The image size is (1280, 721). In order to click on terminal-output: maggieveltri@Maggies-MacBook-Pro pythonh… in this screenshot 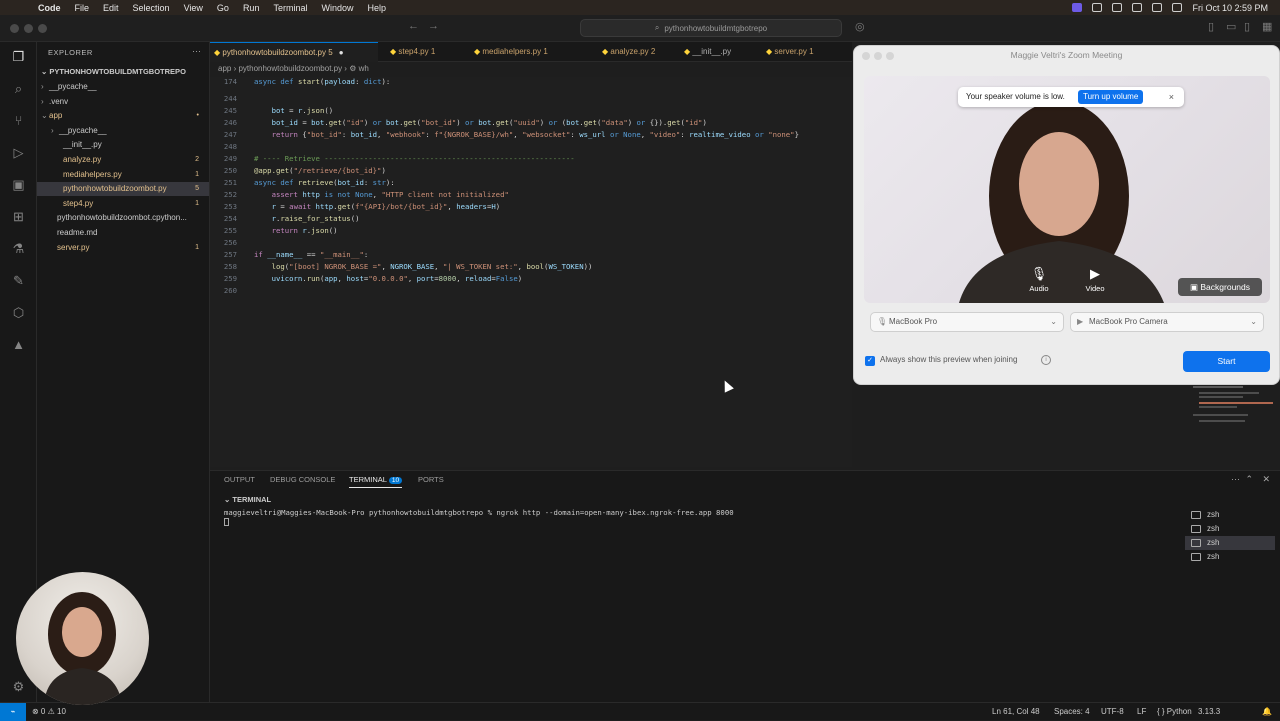, I will do `click(479, 512)`.